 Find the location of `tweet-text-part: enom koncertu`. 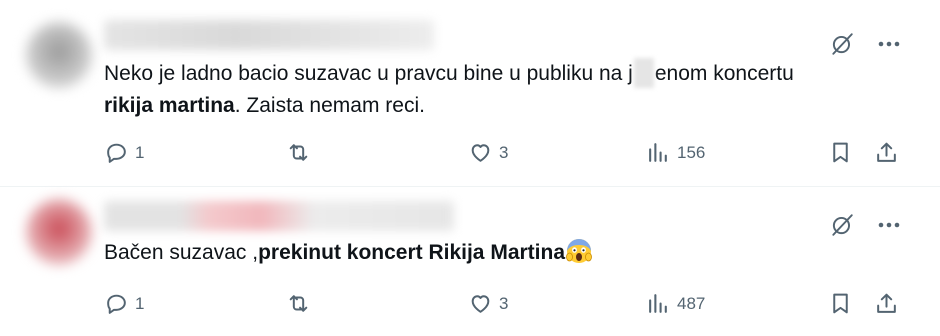

tweet-text-part: enom koncertu is located at coordinates (724, 73).